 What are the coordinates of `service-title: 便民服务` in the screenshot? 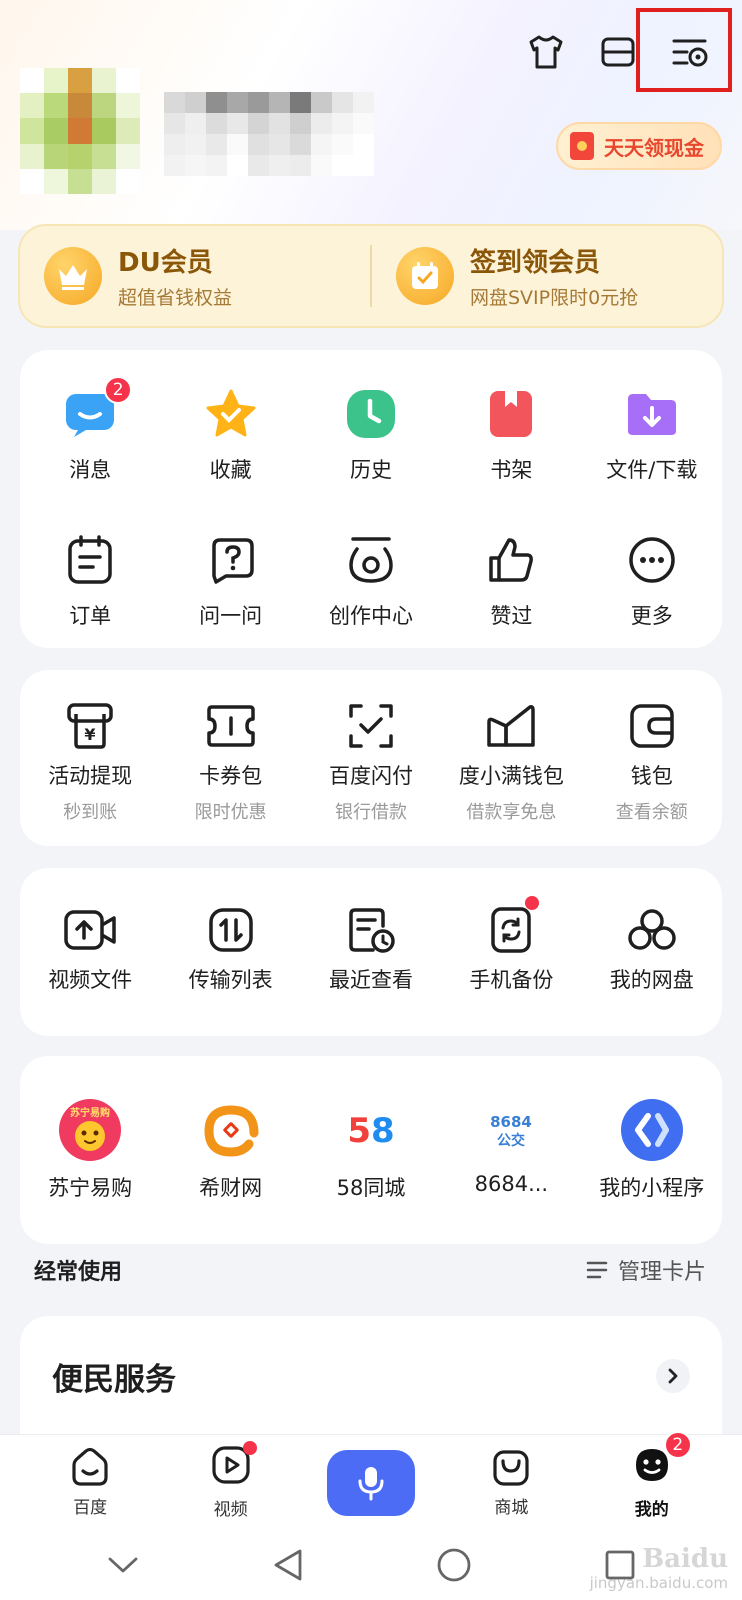 It's located at (114, 1379).